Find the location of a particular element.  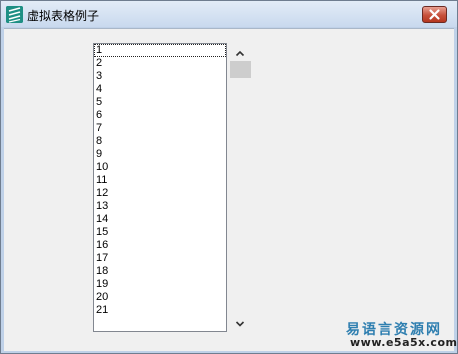

close-button is located at coordinates (434, 14).